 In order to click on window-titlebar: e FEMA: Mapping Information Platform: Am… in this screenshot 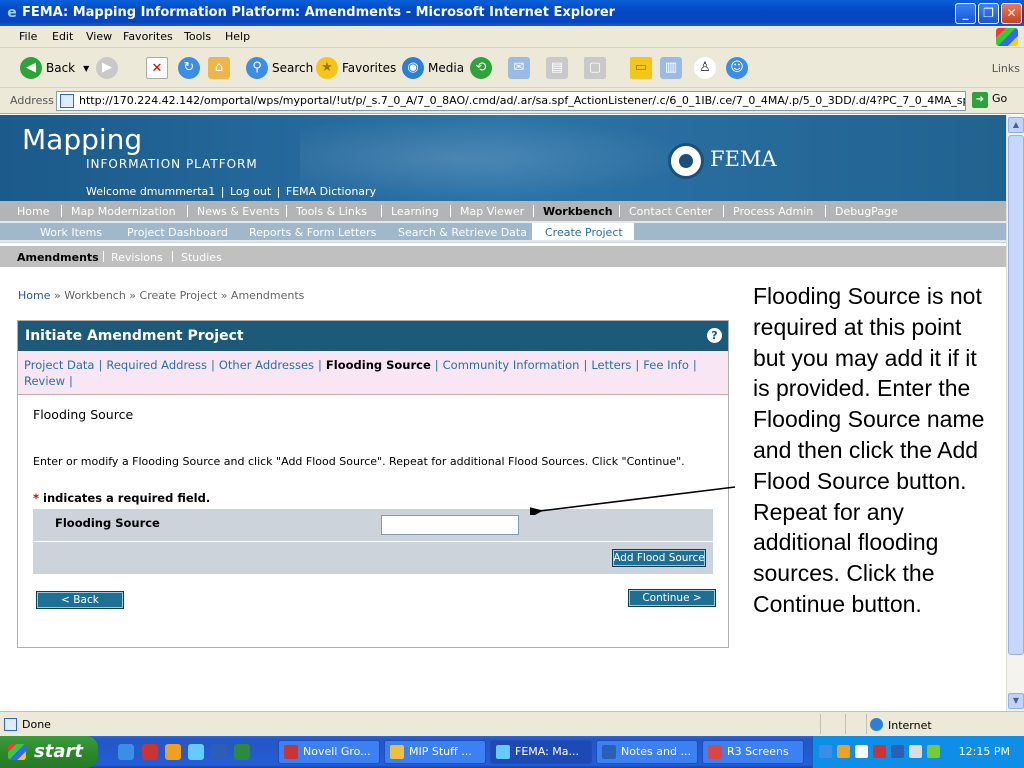, I will do `click(512, 13)`.